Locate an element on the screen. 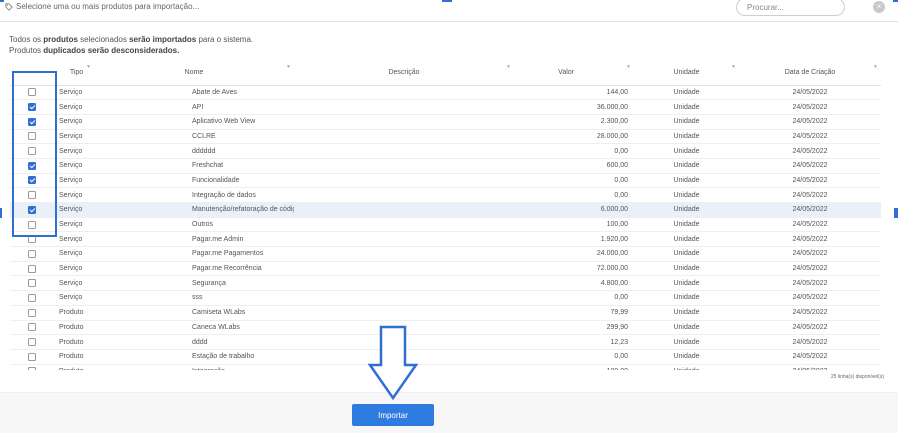 The image size is (898, 433). rows-available-count: 25 linha(s) disponível(s) is located at coordinates (857, 377).